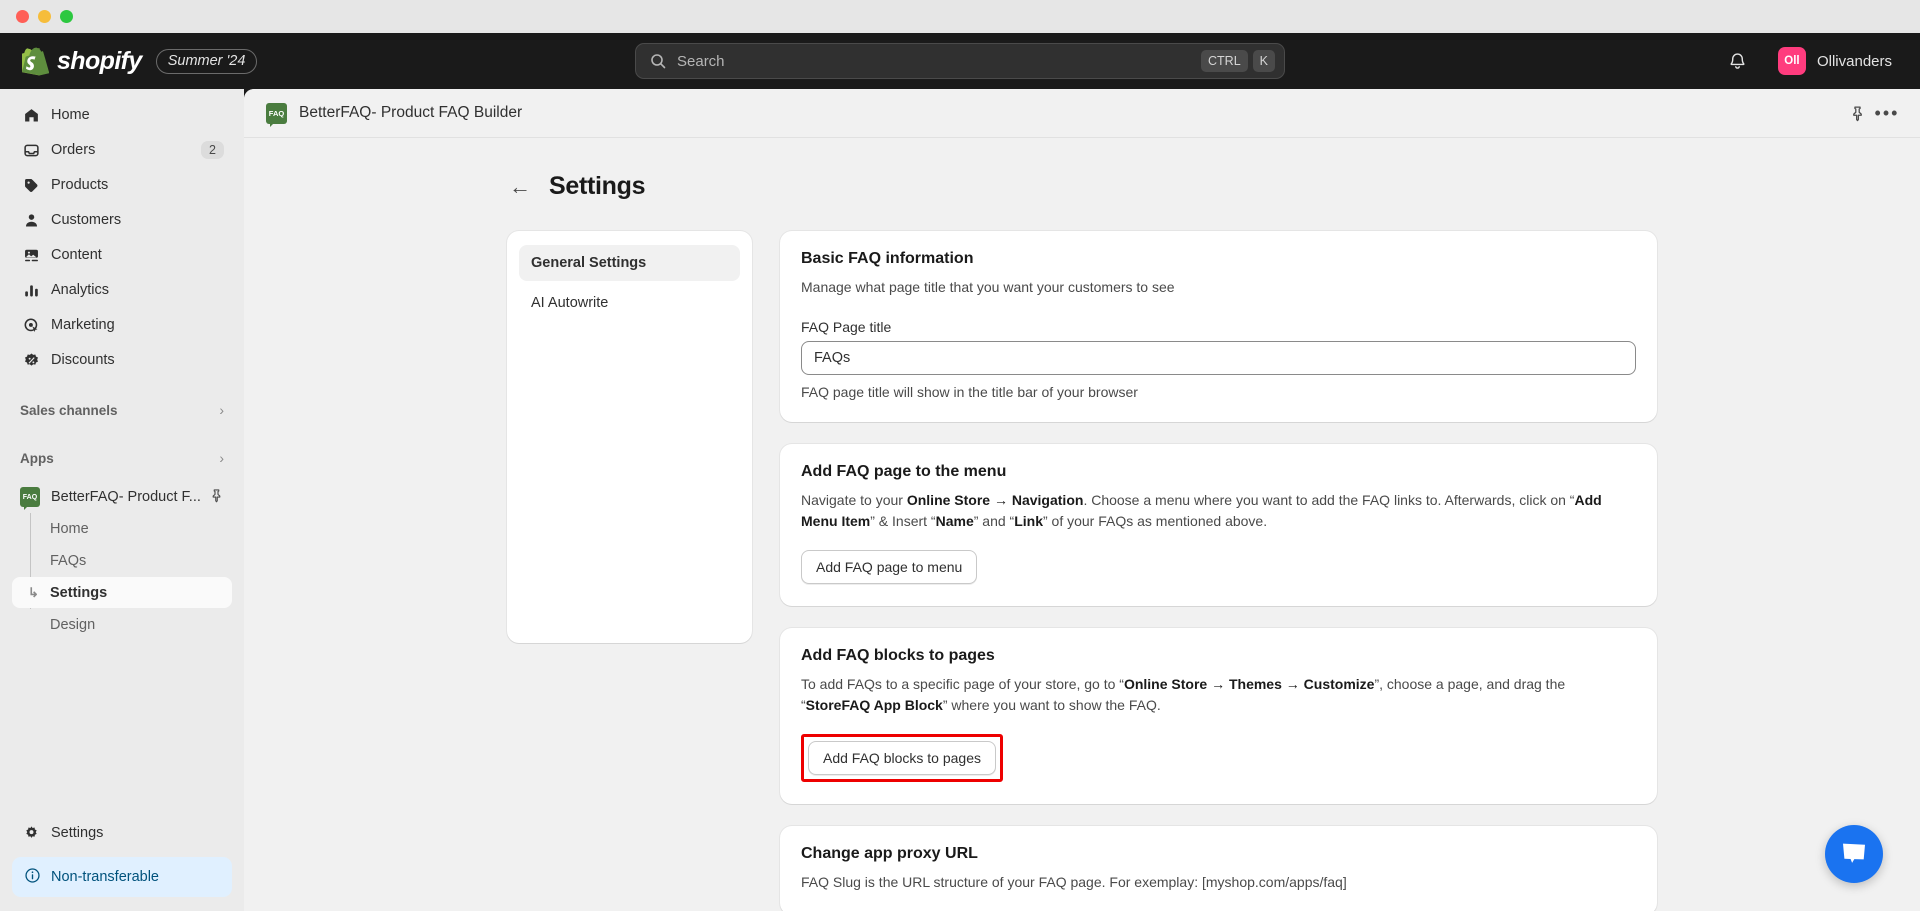  What do you see at coordinates (122, 410) in the screenshot?
I see `sidebar-section-sales-channels: Sales channels ›` at bounding box center [122, 410].